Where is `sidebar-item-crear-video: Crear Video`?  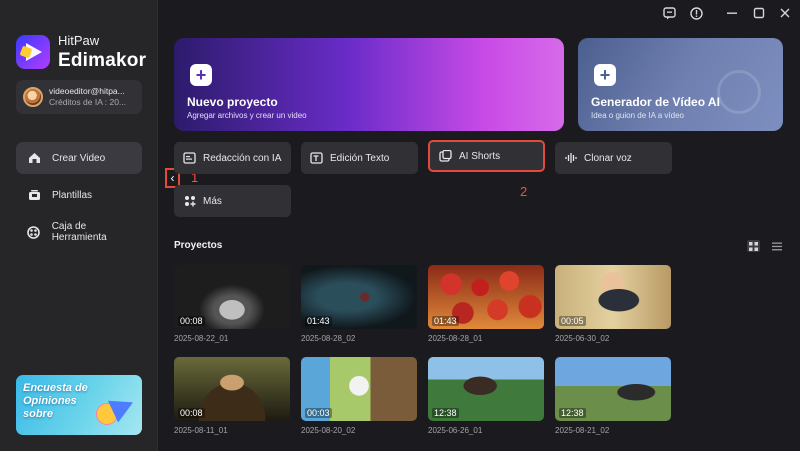 sidebar-item-crear-video: Crear Video is located at coordinates (79, 158).